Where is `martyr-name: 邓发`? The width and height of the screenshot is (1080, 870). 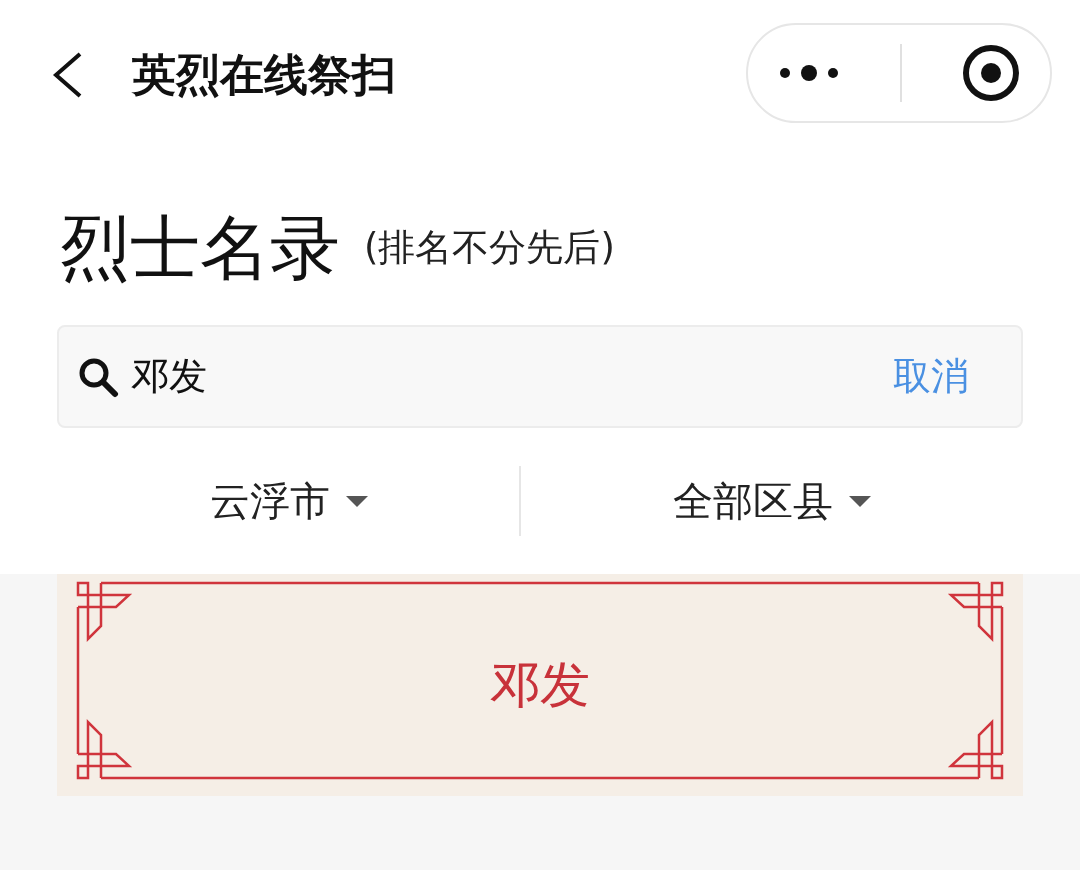 martyr-name: 邓发 is located at coordinates (540, 685).